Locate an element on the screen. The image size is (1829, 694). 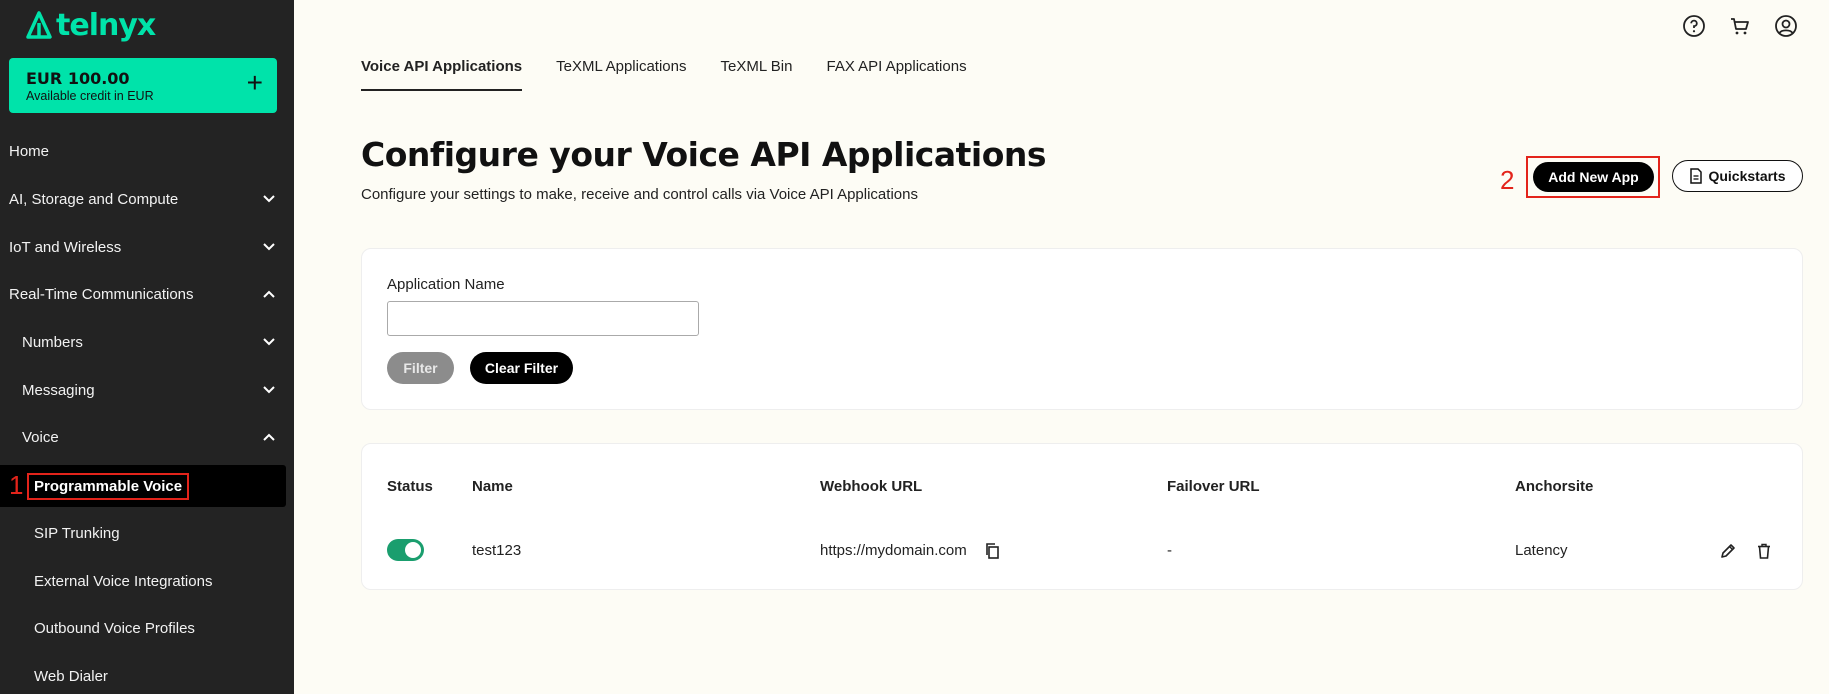
credit-balance-card: EUR 100.00 Available credit in EUR + is located at coordinates (143, 85).